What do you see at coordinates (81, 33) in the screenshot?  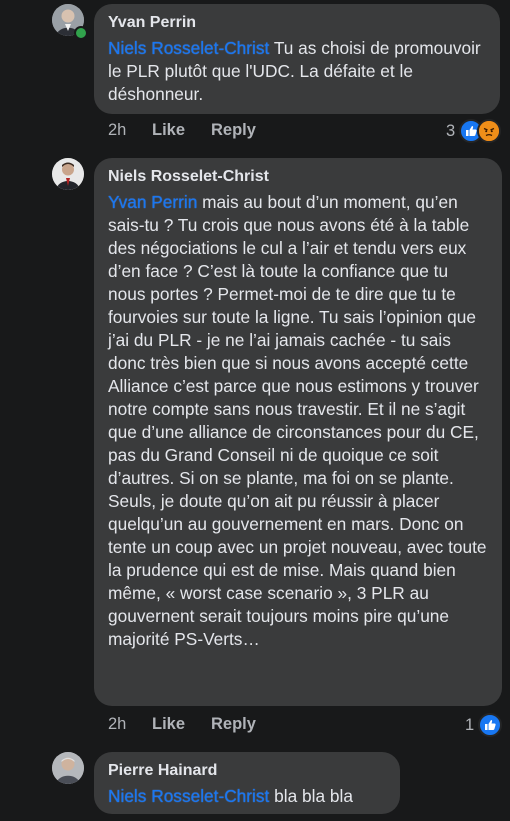 I see `online-status-icon` at bounding box center [81, 33].